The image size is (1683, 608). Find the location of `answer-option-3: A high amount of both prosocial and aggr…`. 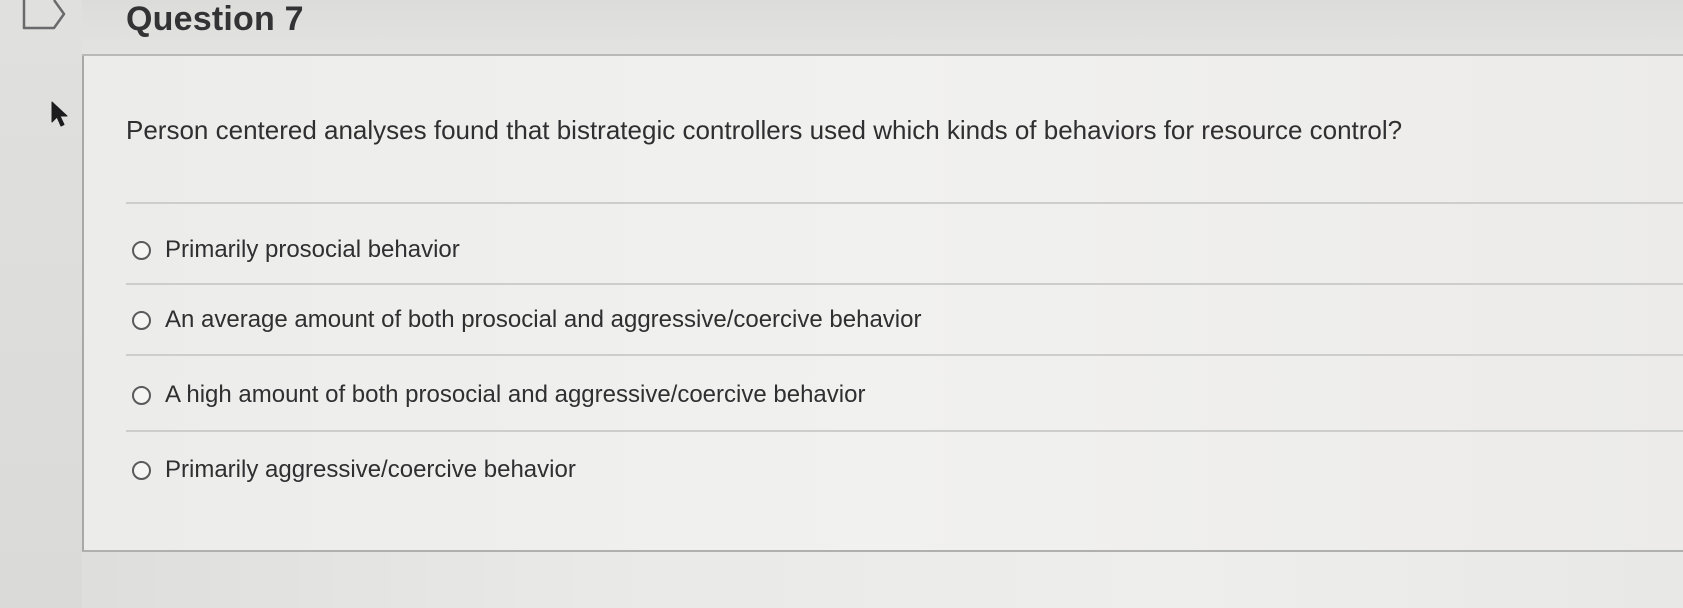

answer-option-3: A high amount of both prosocial and aggr… is located at coordinates (498, 395).